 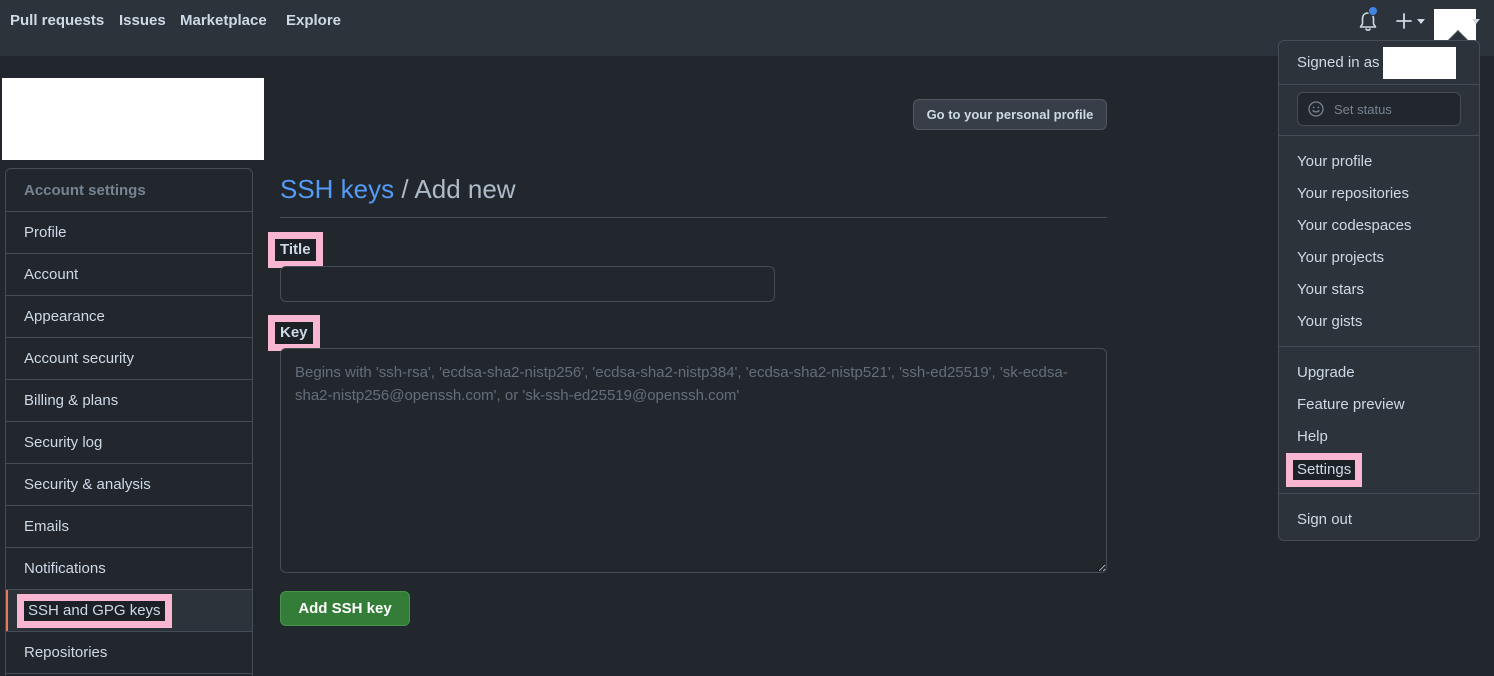 I want to click on sidebar-item-label: SSH and GPG keys, so click(x=94, y=611).